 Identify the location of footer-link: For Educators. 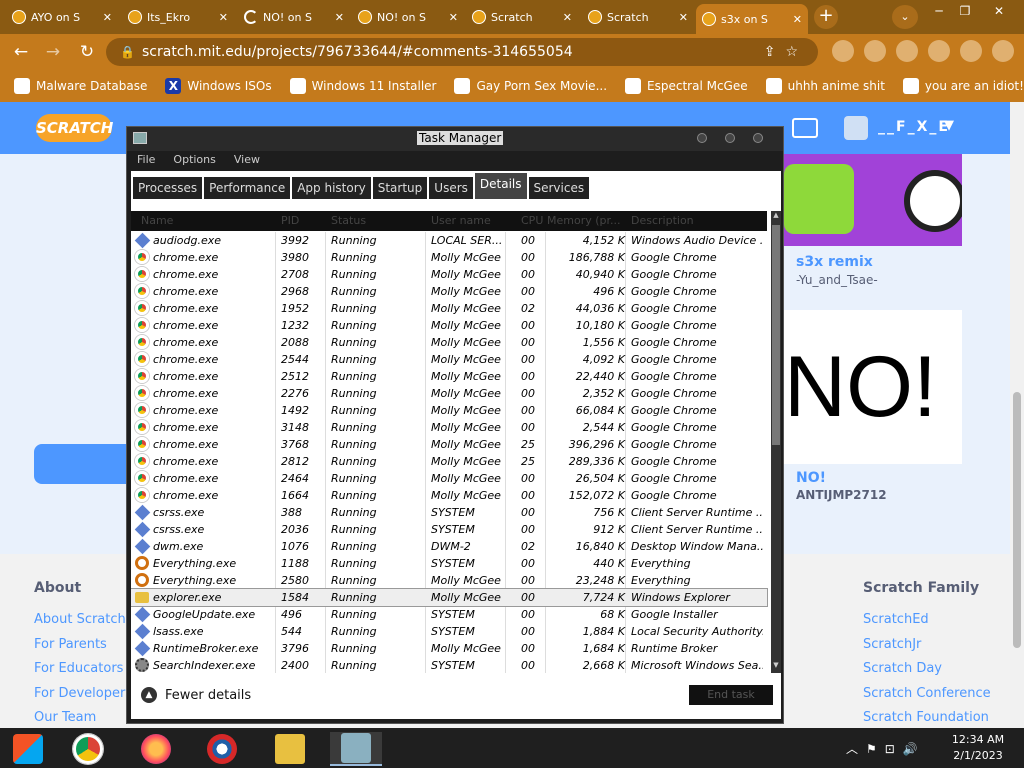
(78, 668).